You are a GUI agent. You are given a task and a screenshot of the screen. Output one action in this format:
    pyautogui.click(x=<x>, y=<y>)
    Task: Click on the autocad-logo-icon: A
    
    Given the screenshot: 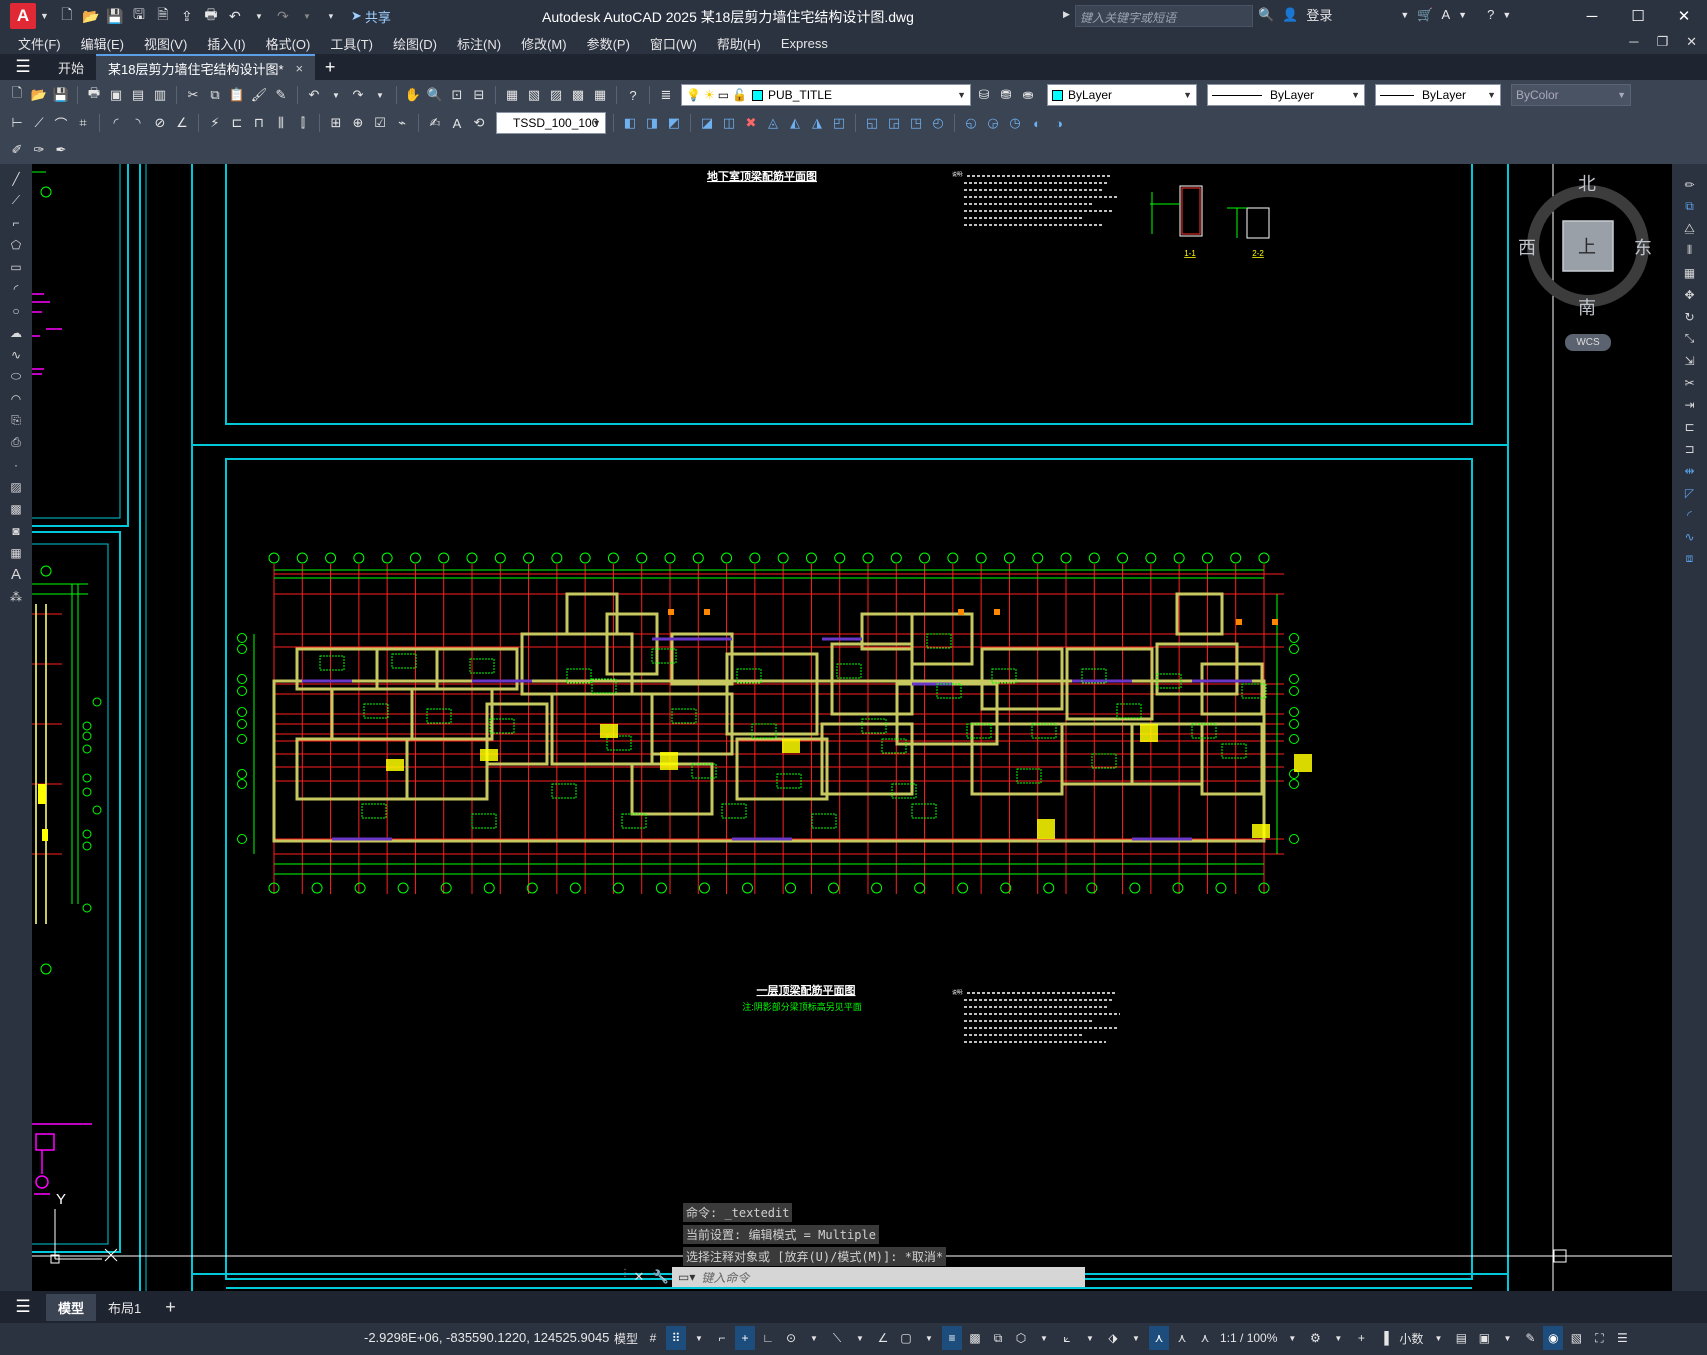 What is the action you would take?
    pyautogui.click(x=23, y=16)
    